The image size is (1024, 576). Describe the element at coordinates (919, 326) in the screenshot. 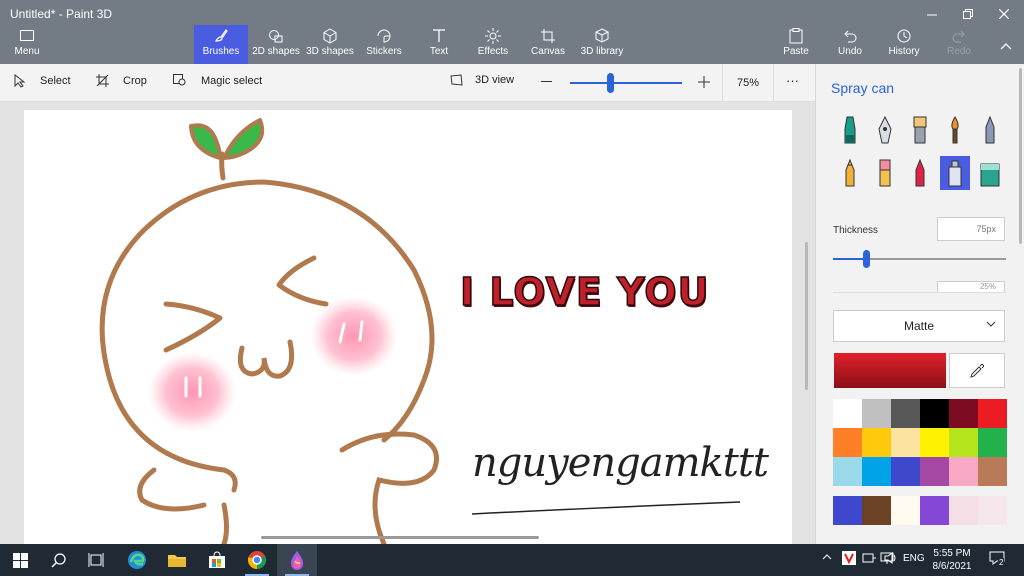

I see `finish-dropdown: Matte` at that location.